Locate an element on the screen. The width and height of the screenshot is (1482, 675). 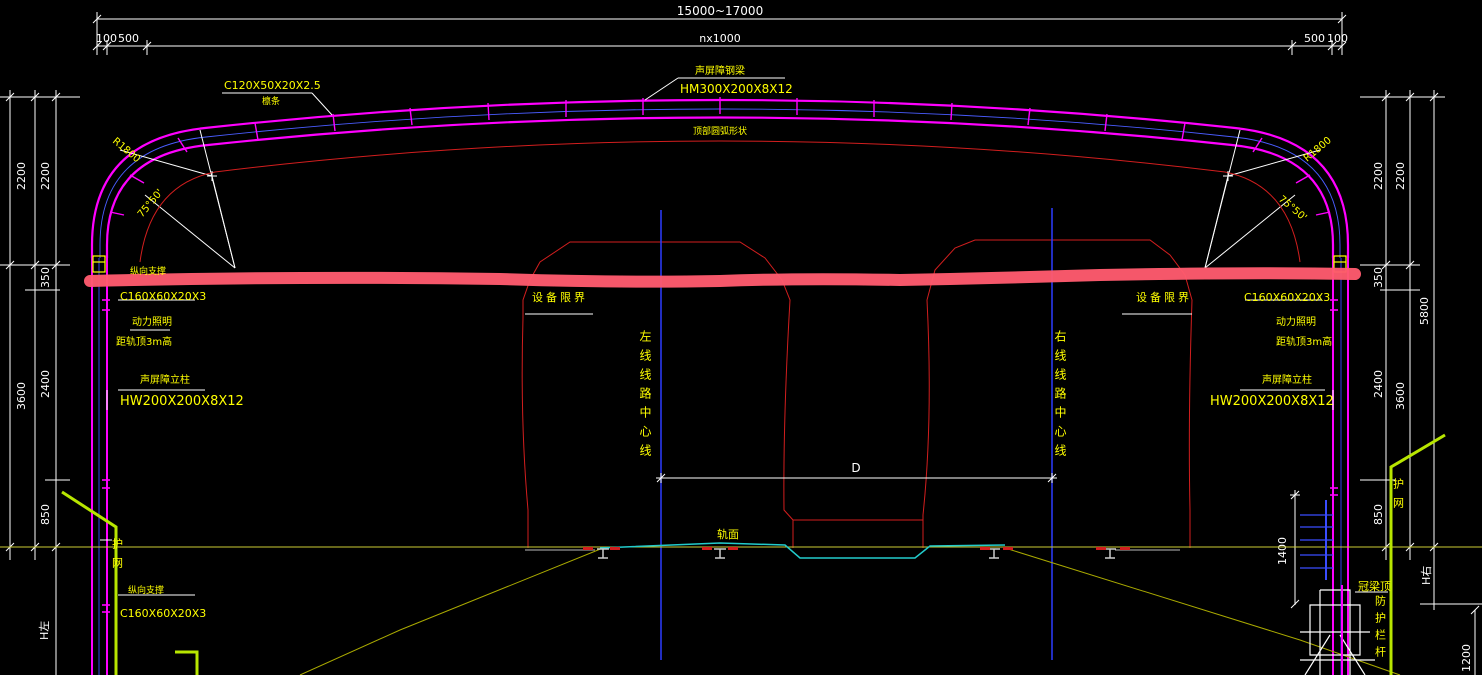
rail-height-right: 距轨顶3m高 is located at coordinates (1304, 341).